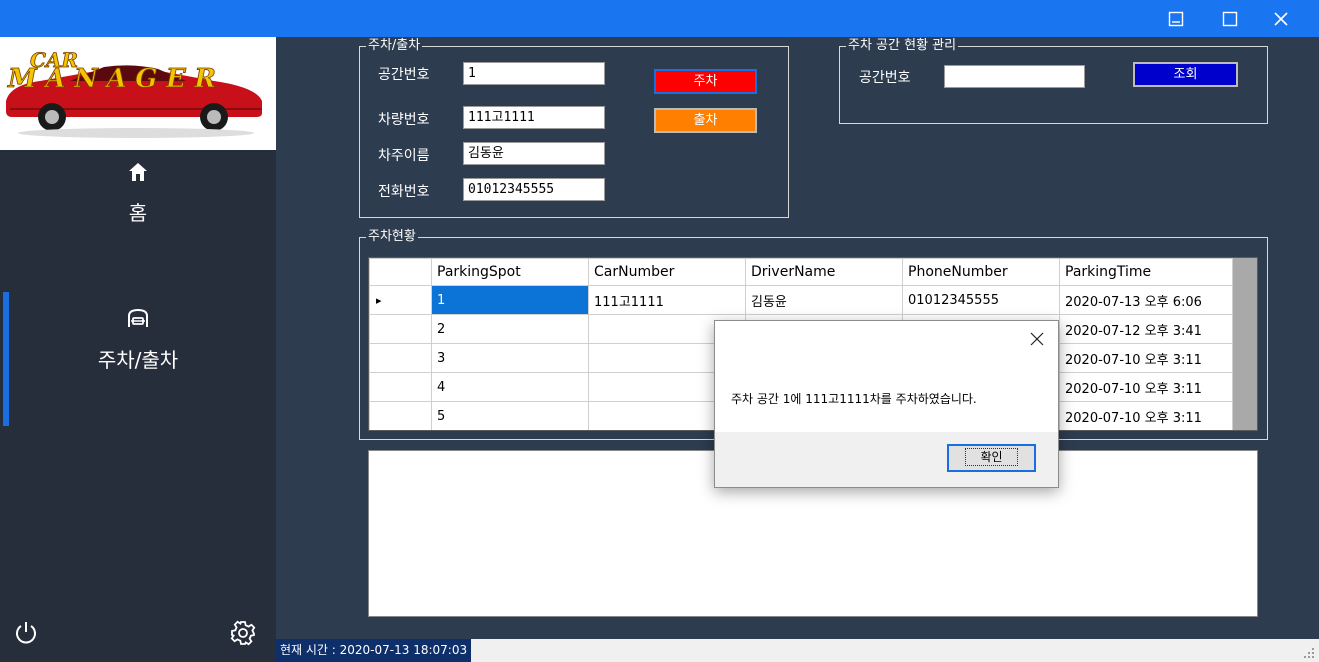  I want to click on current-row-icon: ▸, so click(400, 300).